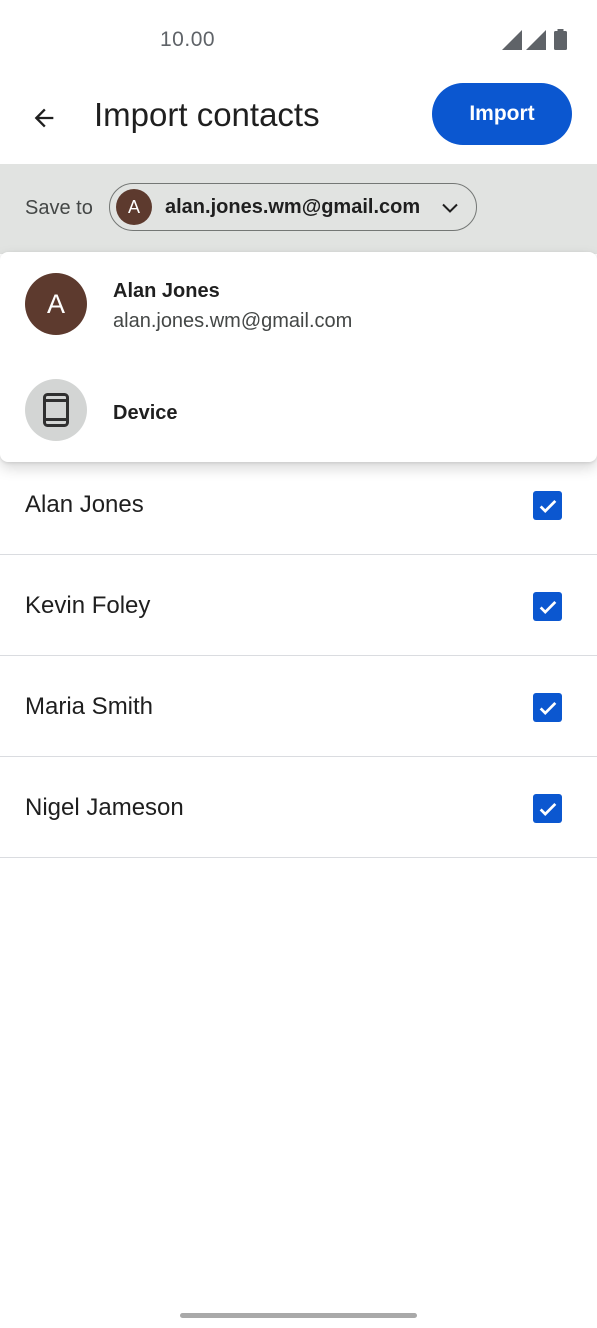  I want to click on arrow-left-icon, so click(44, 118).